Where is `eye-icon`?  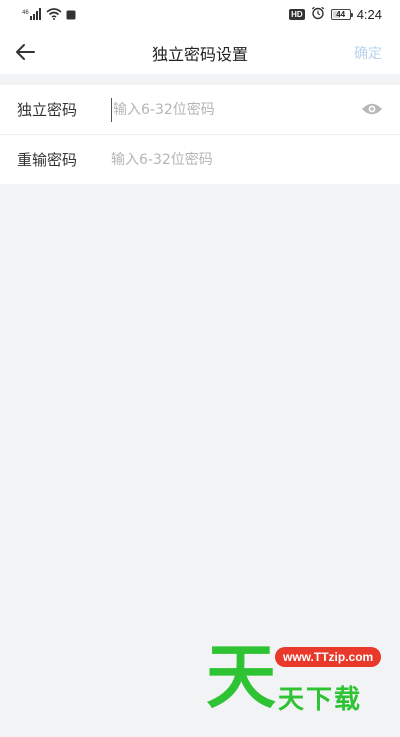
eye-icon is located at coordinates (372, 109).